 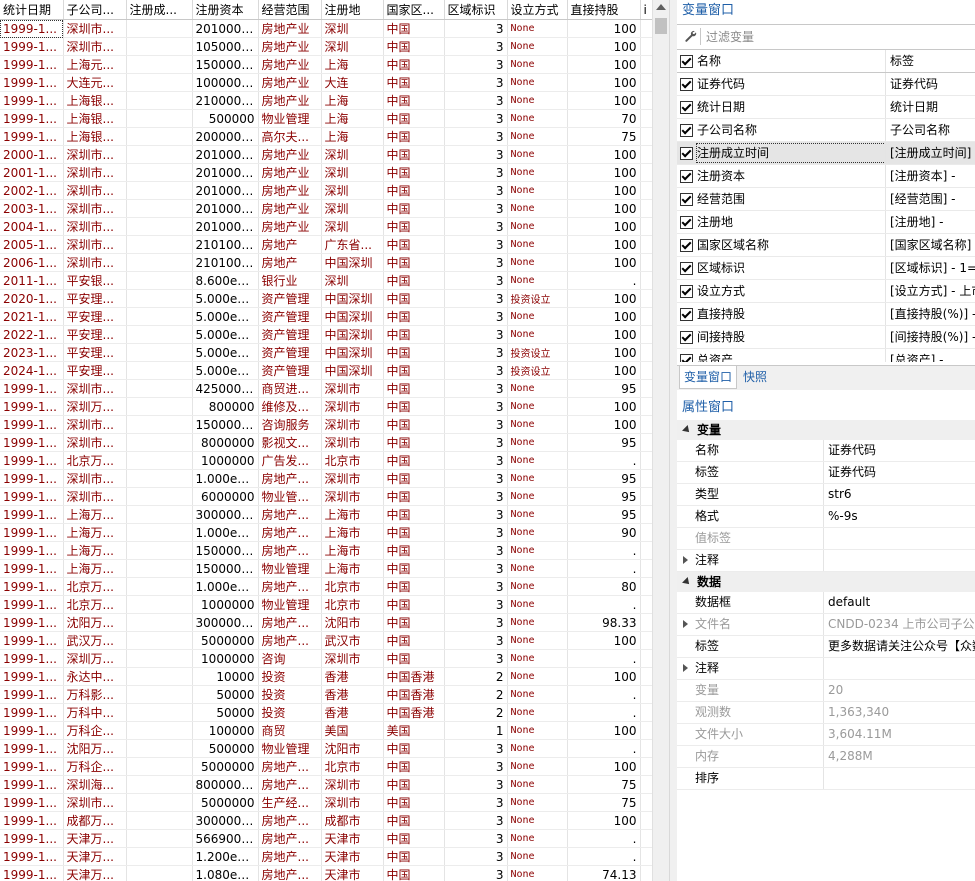 I want to click on scroll-thumb, so click(x=661, y=26).